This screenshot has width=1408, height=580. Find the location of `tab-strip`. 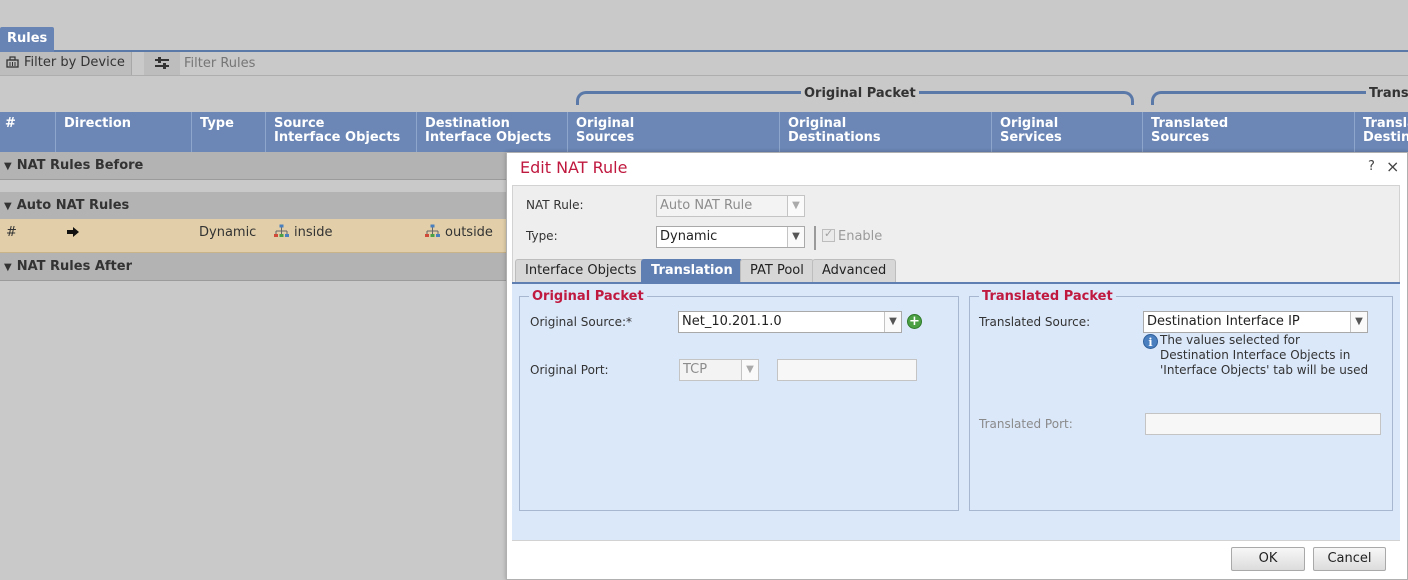

tab-strip is located at coordinates (704, 26).